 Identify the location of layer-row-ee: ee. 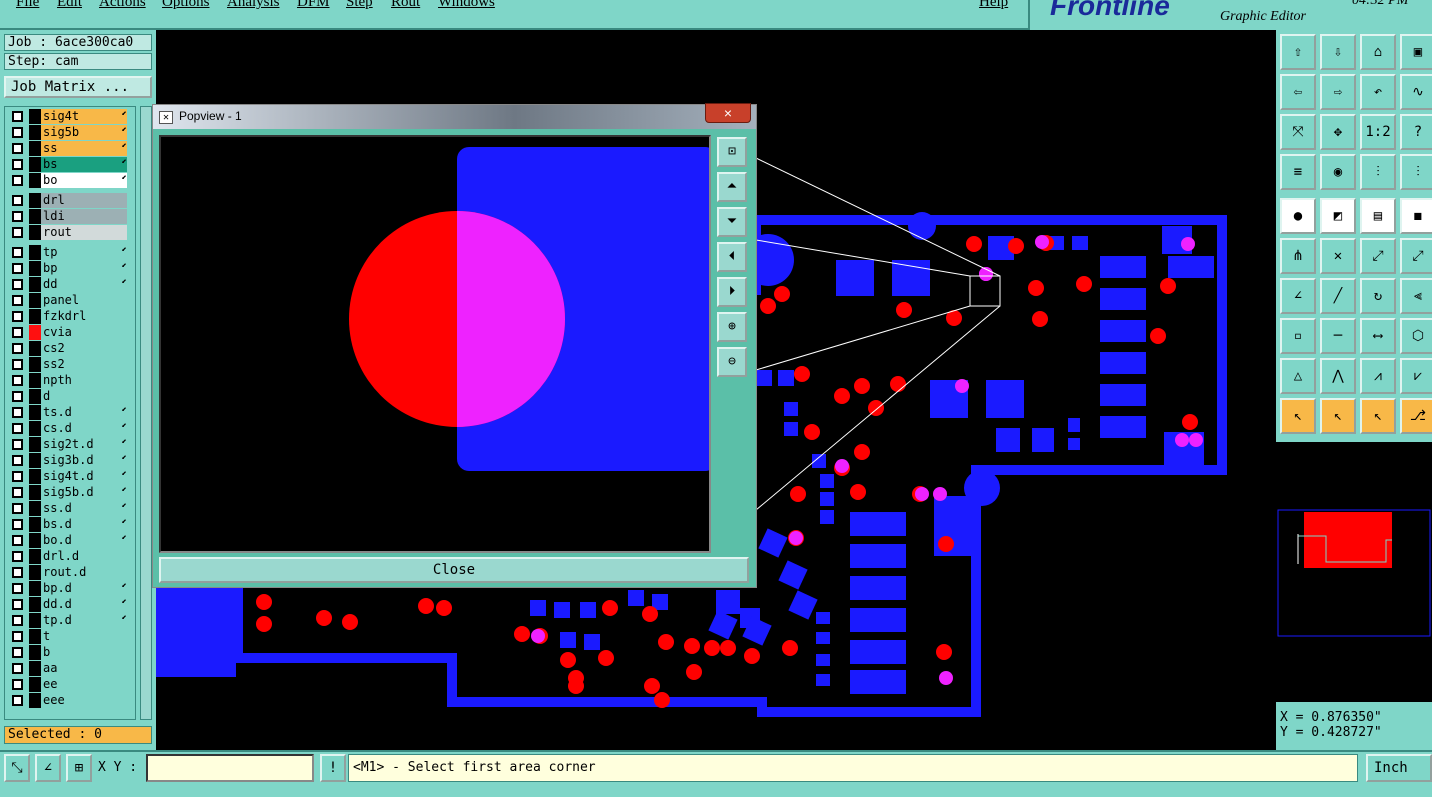
(69, 684).